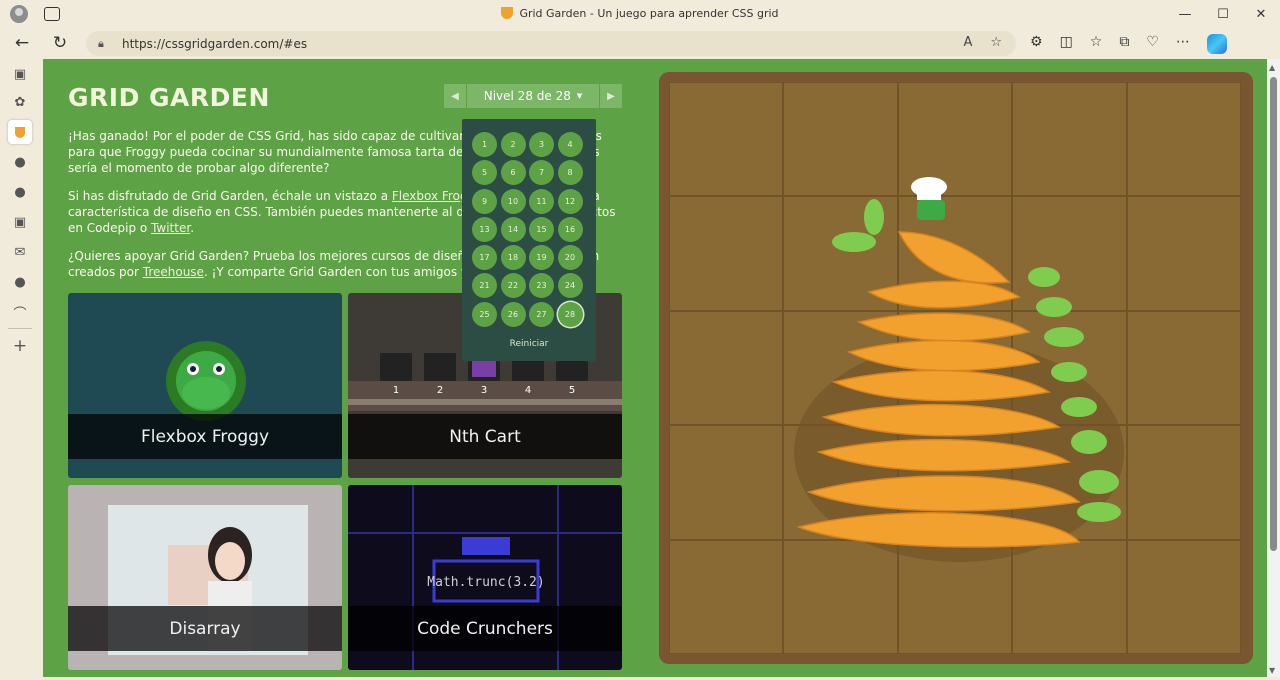  Describe the element at coordinates (570, 229) in the screenshot. I see `level-button: 16` at that location.